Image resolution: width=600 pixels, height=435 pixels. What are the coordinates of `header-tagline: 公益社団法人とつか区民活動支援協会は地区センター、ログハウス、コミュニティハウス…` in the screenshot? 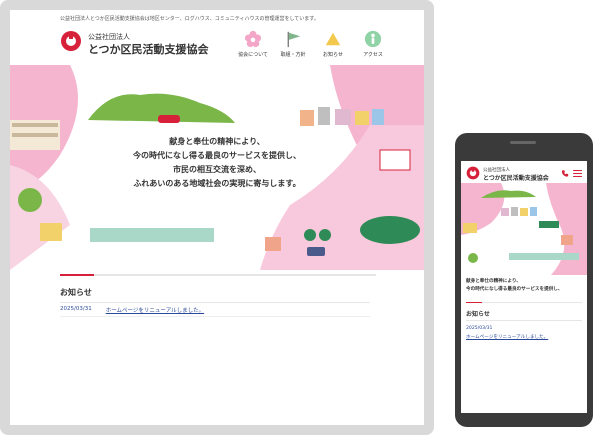 It's located at (189, 19).